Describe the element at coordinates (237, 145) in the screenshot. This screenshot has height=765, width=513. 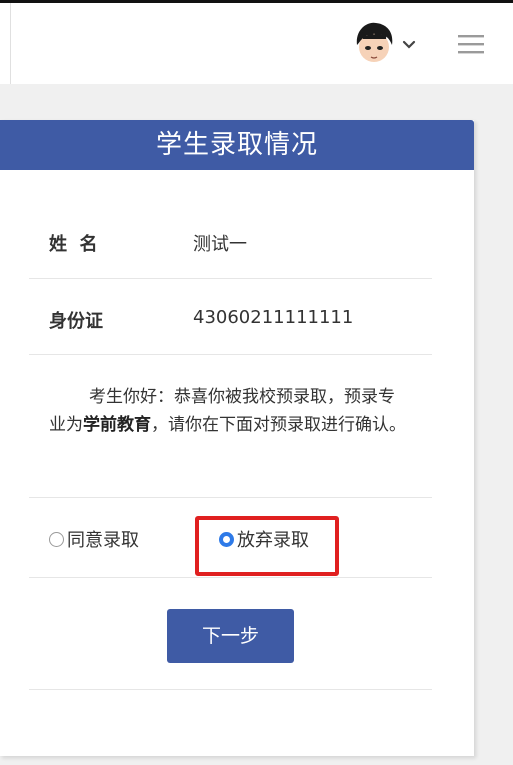
I see `card-title: 学生录取情况` at that location.